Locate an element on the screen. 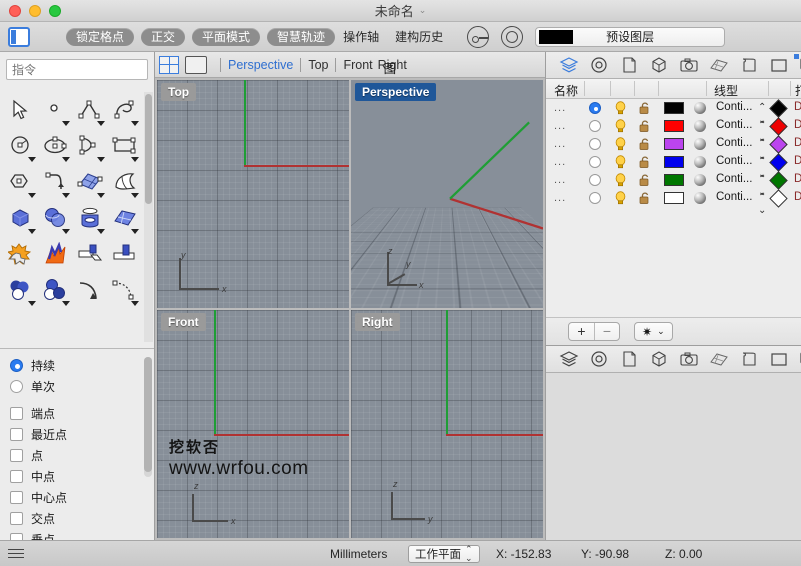 This screenshot has height=566, width=801. blend-curve-icon is located at coordinates (125, 290).